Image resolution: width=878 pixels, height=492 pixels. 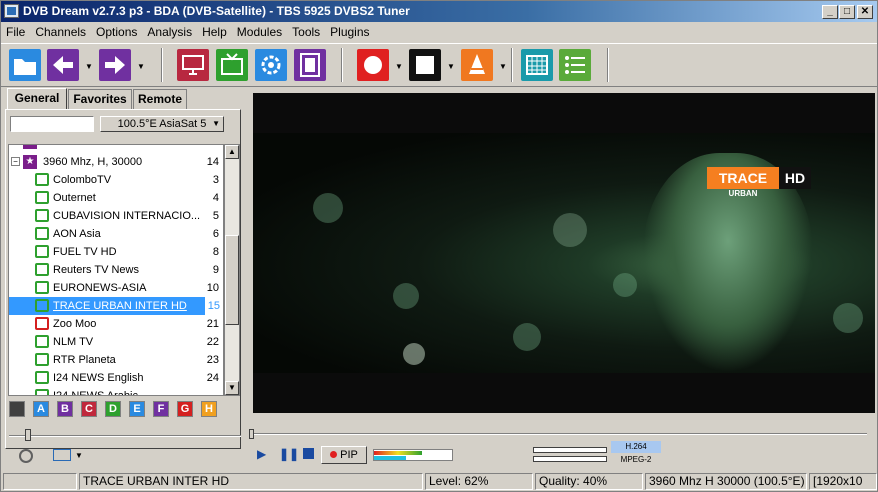 I want to click on scroll-up-icon: ▲, so click(x=232, y=152).